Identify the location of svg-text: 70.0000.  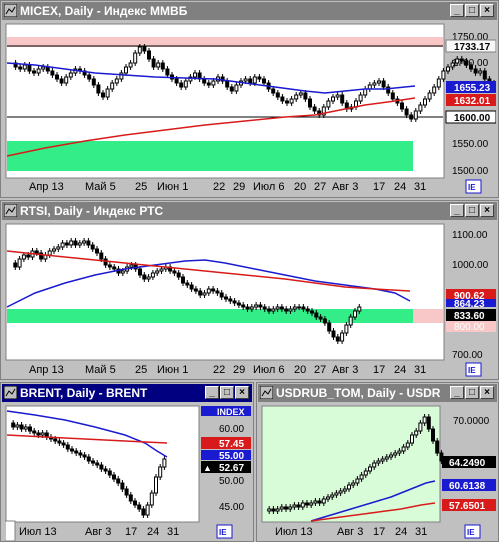
(471, 421).